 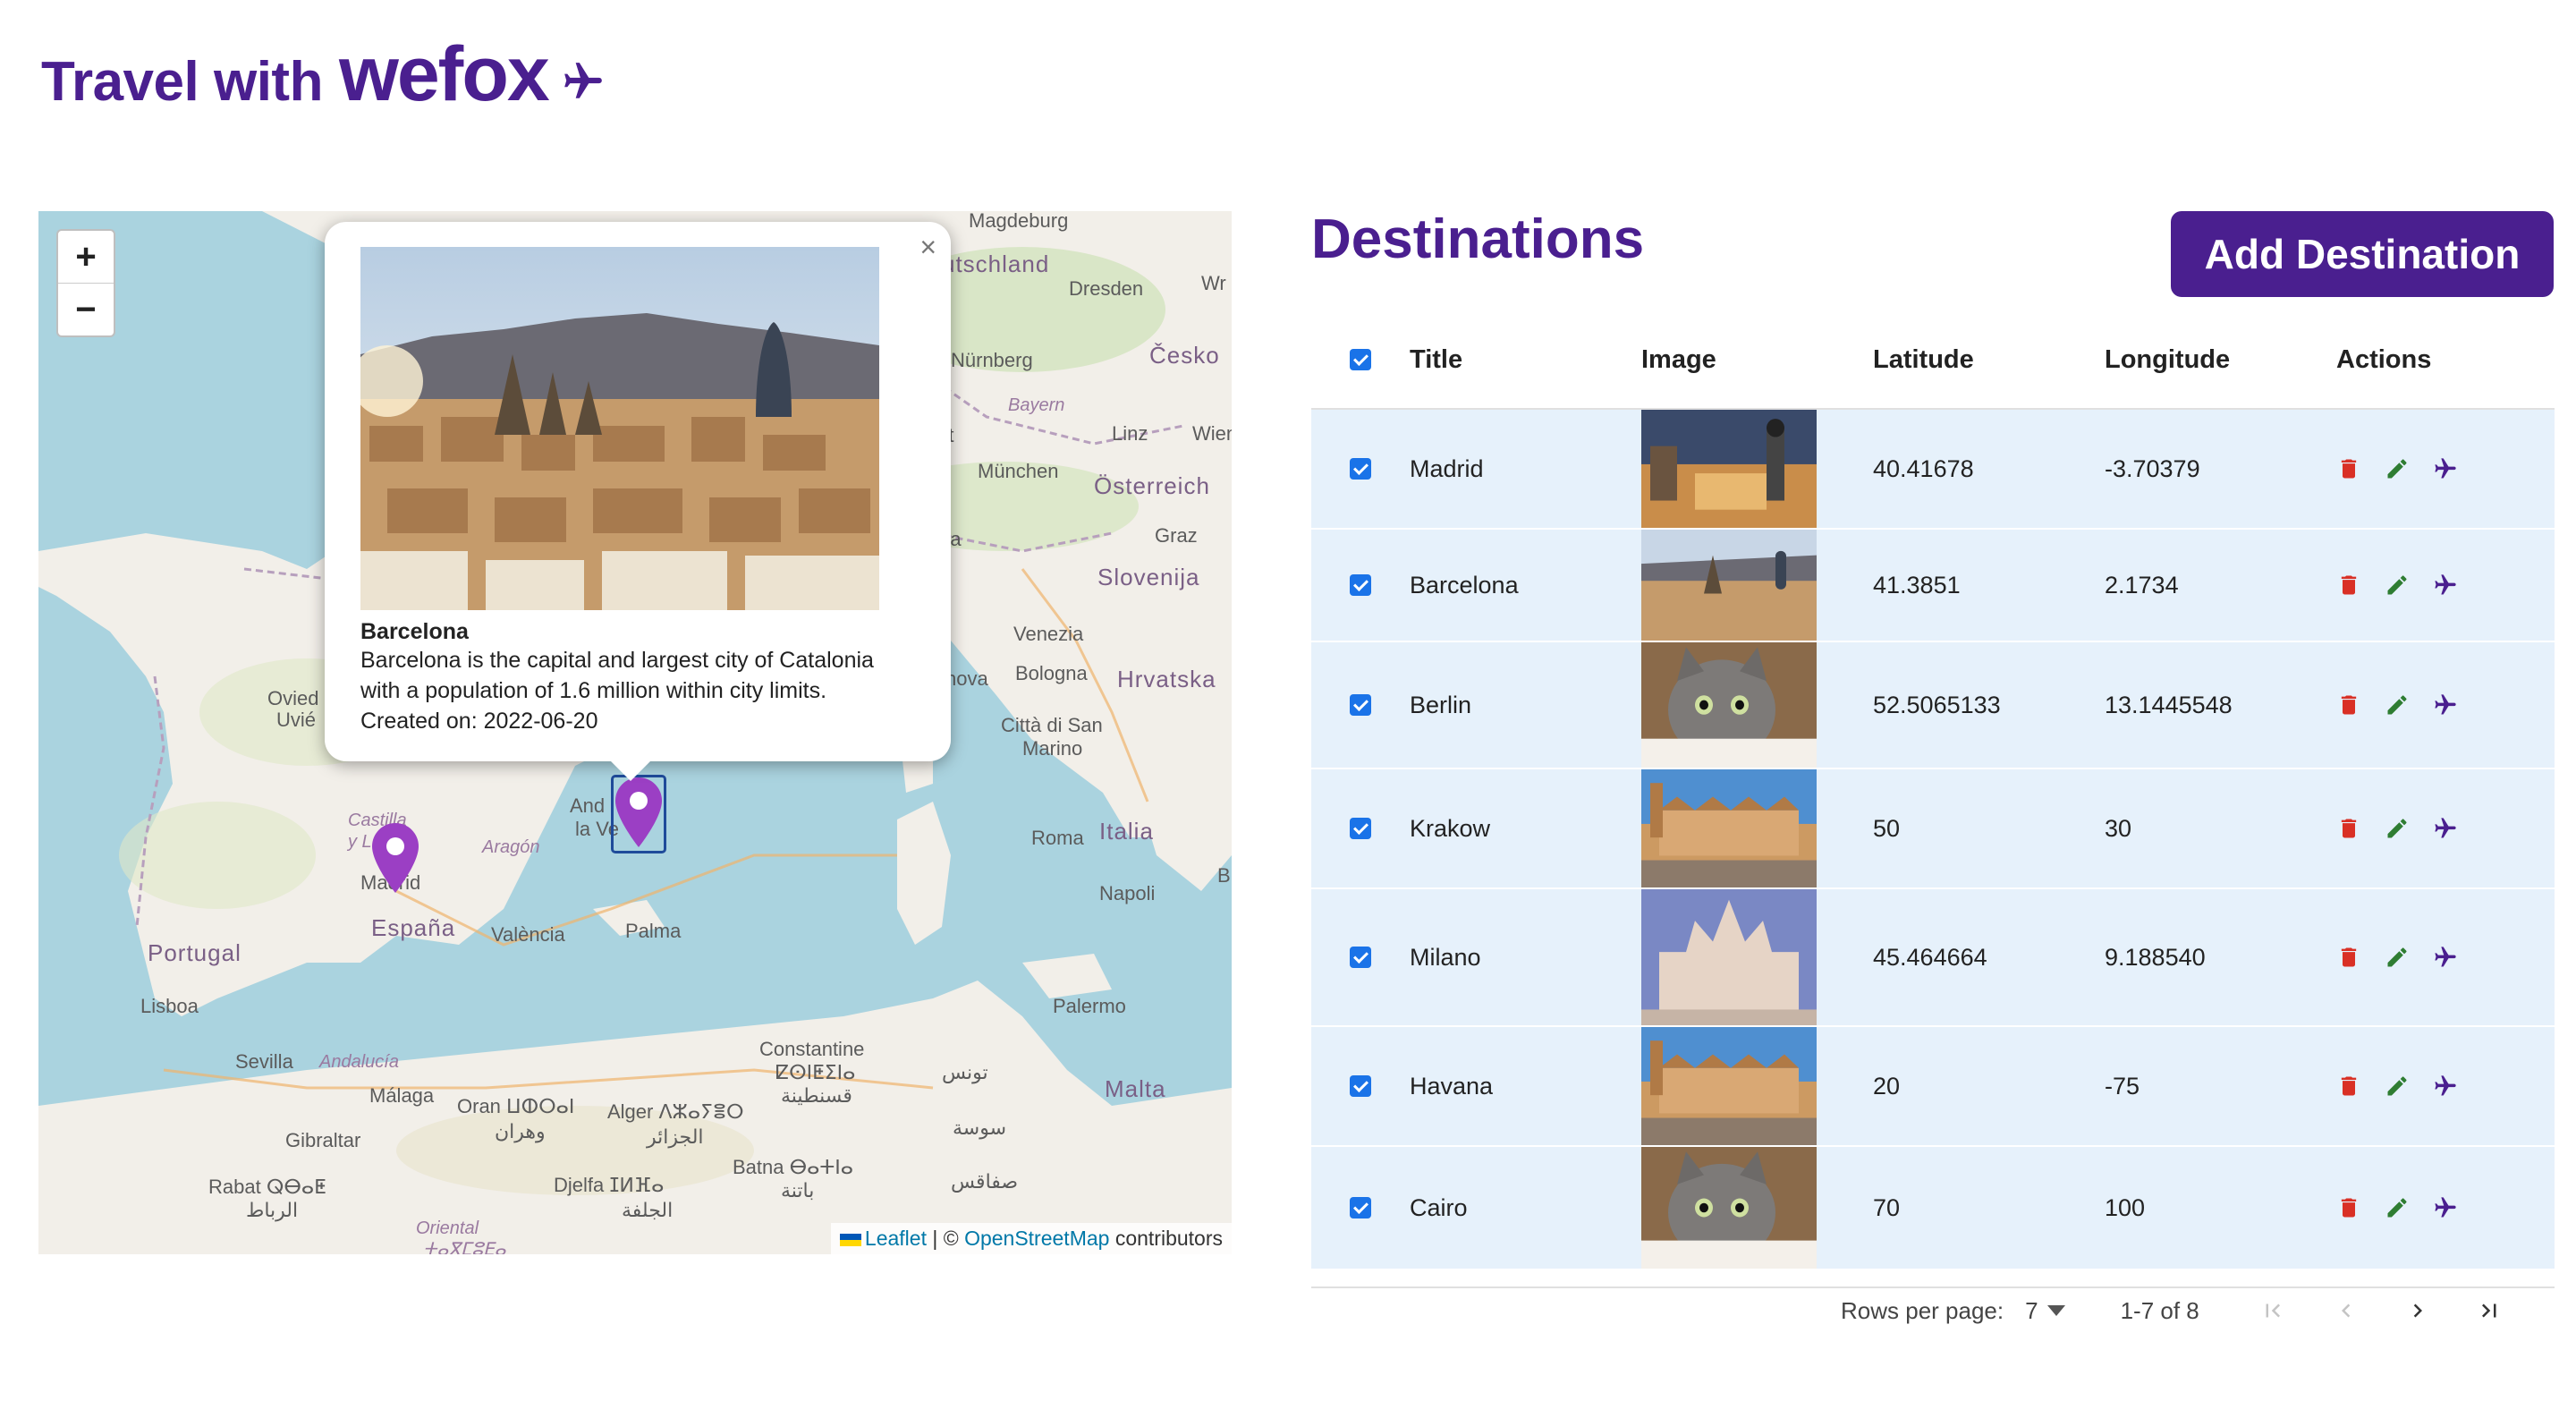 I want to click on brand-prefix: Travel with, so click(x=182, y=82).